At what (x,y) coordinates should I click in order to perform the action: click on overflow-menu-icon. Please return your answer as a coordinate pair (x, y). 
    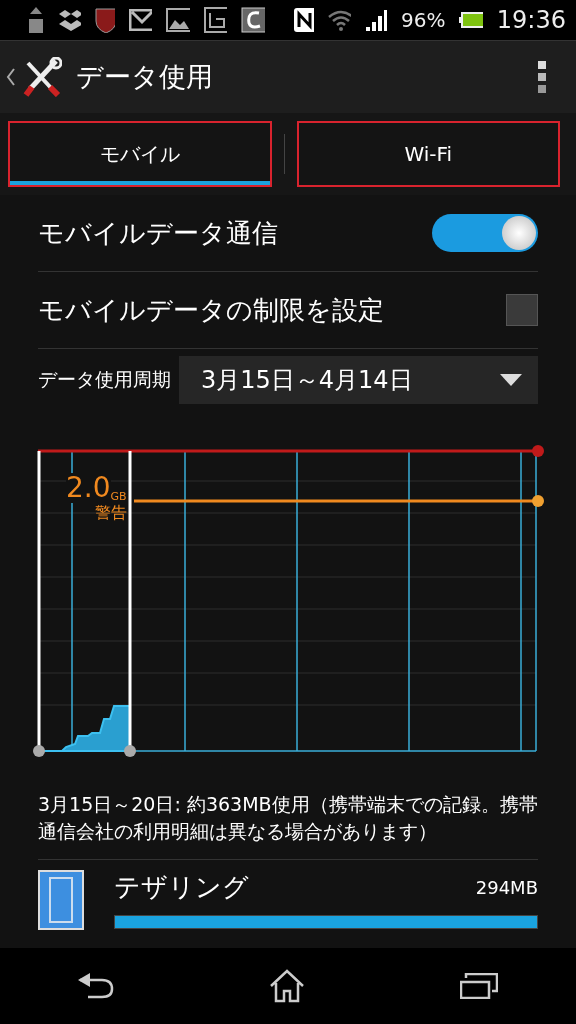
    Looking at the image, I should click on (542, 77).